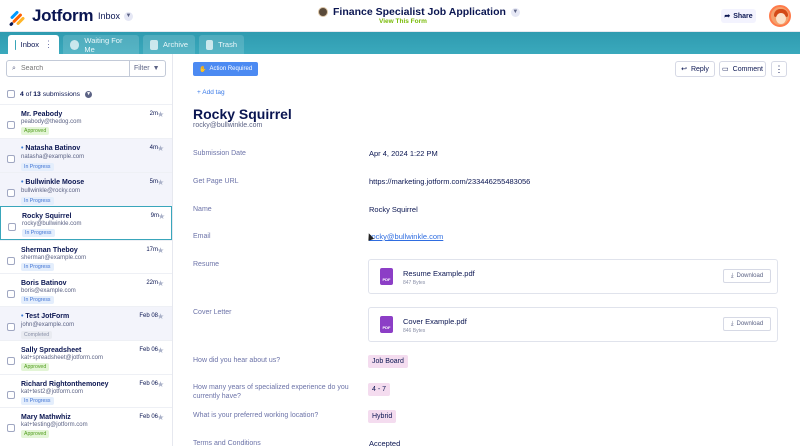 This screenshot has height=448, width=800. I want to click on submission-email: sherman@example.com, so click(54, 258).